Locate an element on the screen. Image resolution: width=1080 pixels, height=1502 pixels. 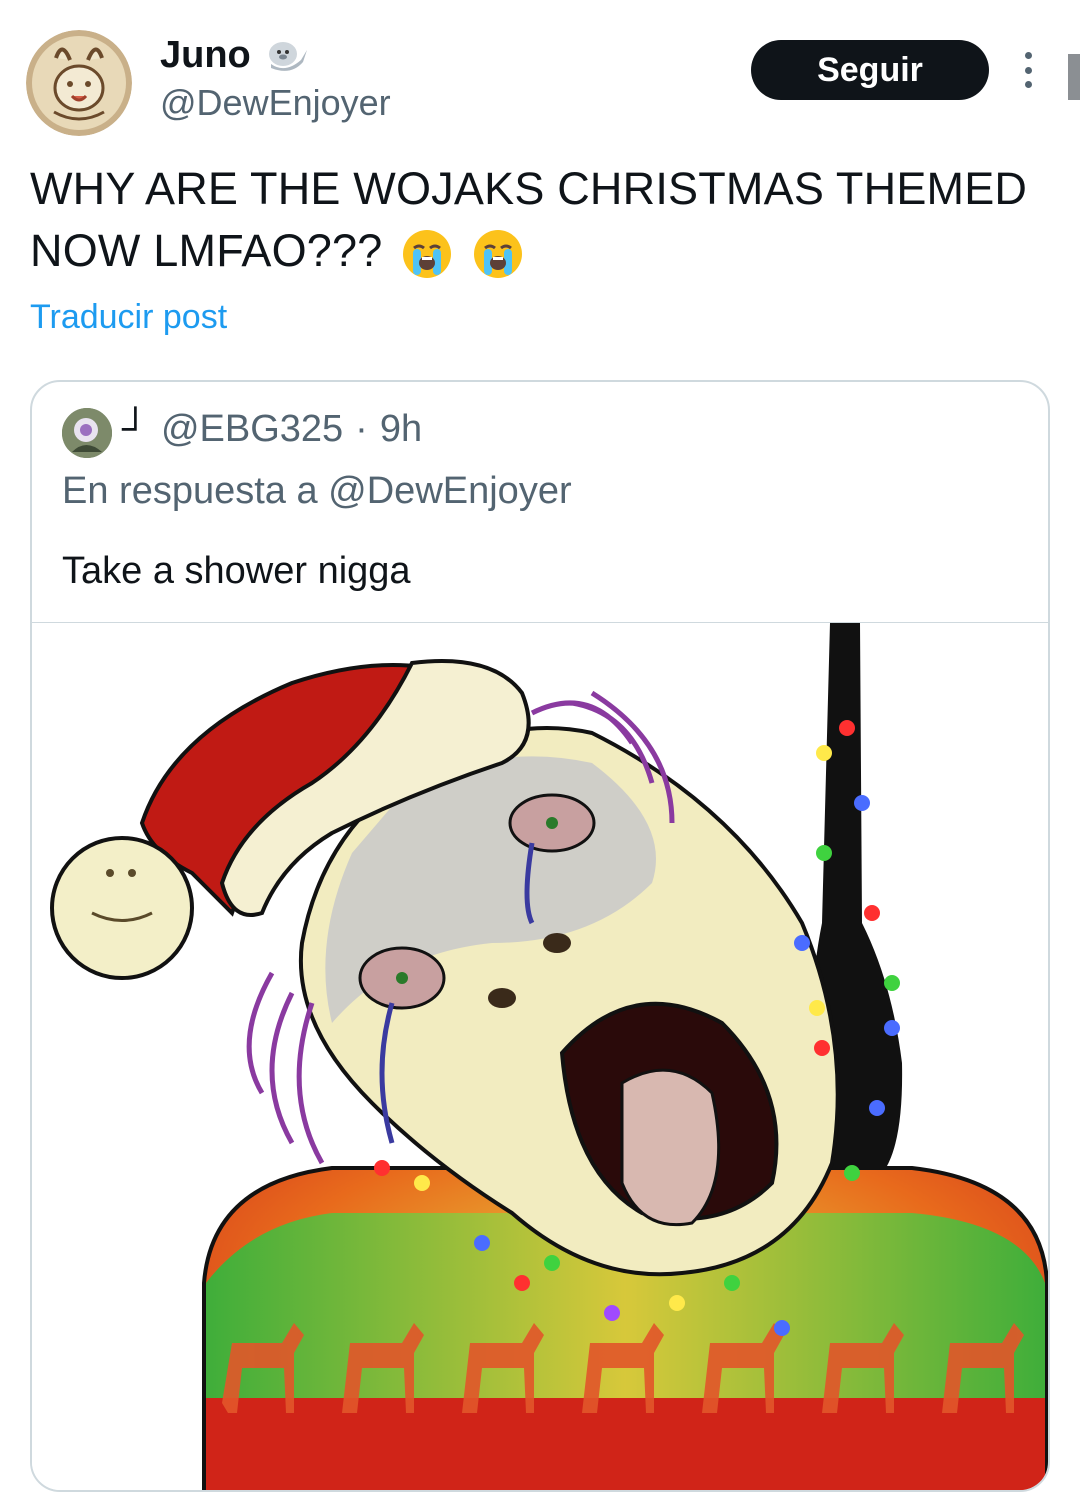
reply-context: En respuesta a @DewEnjoyer is located at coordinates (317, 491).